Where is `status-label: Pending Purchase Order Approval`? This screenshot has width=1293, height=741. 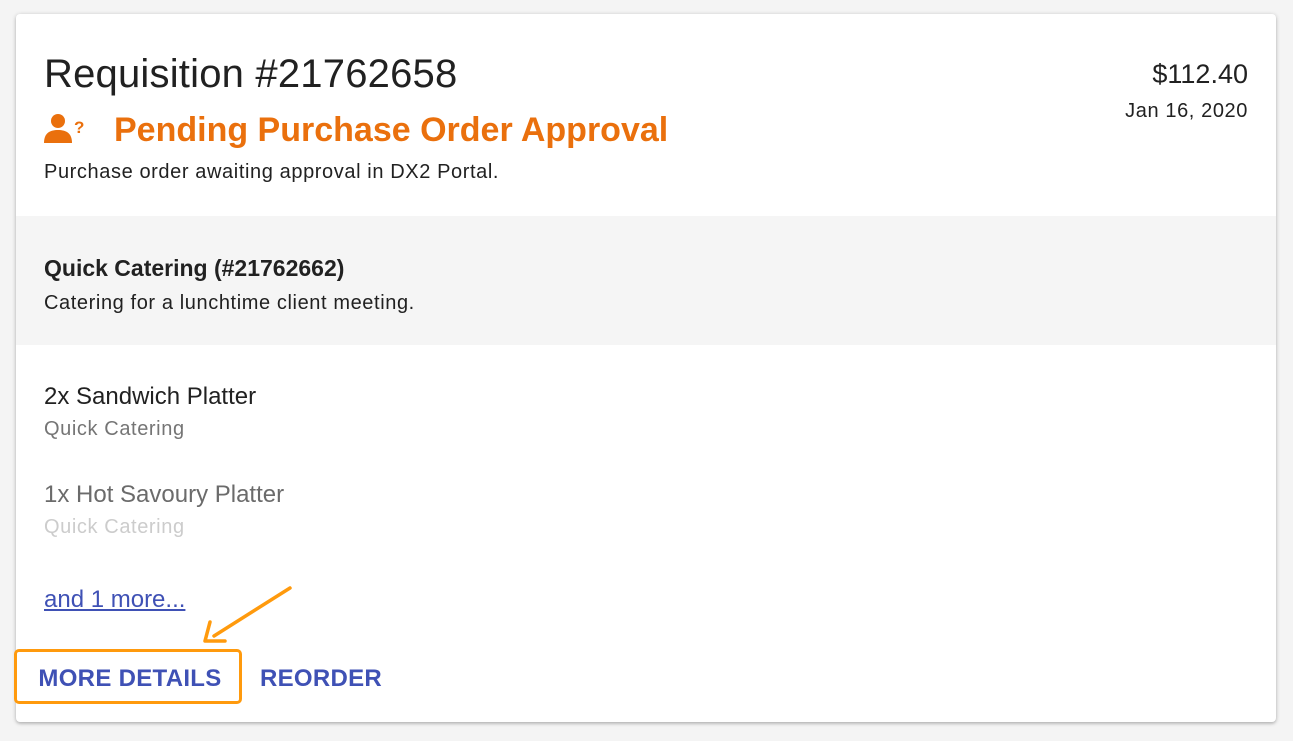 status-label: Pending Purchase Order Approval is located at coordinates (391, 130).